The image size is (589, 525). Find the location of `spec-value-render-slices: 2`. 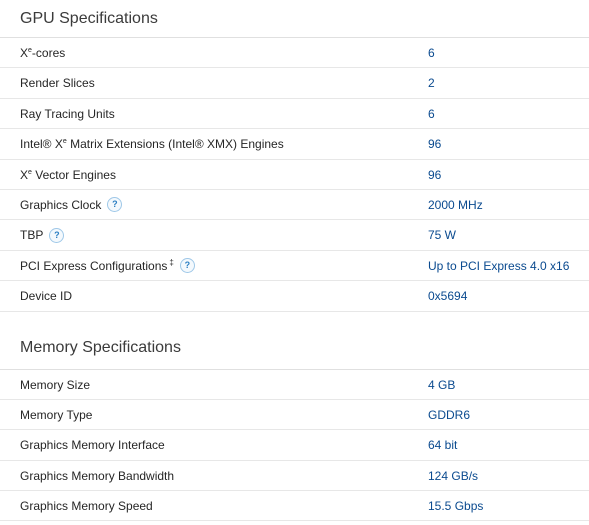

spec-value-render-slices: 2 is located at coordinates (431, 83).